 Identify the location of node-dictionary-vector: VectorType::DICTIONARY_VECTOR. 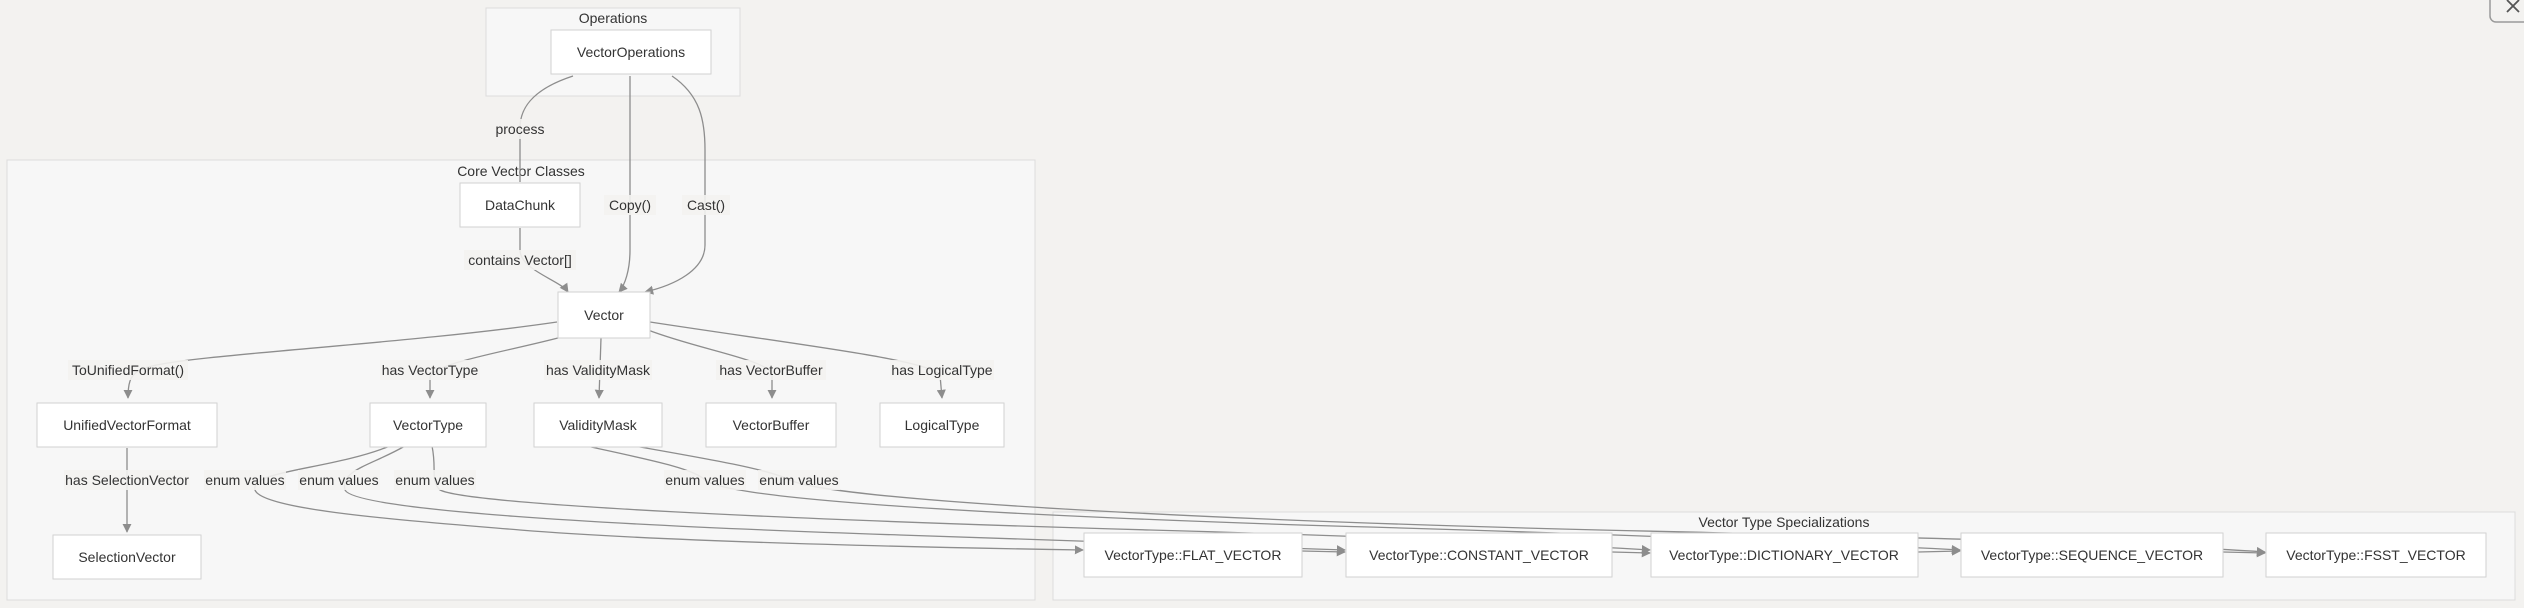
(1784, 555).